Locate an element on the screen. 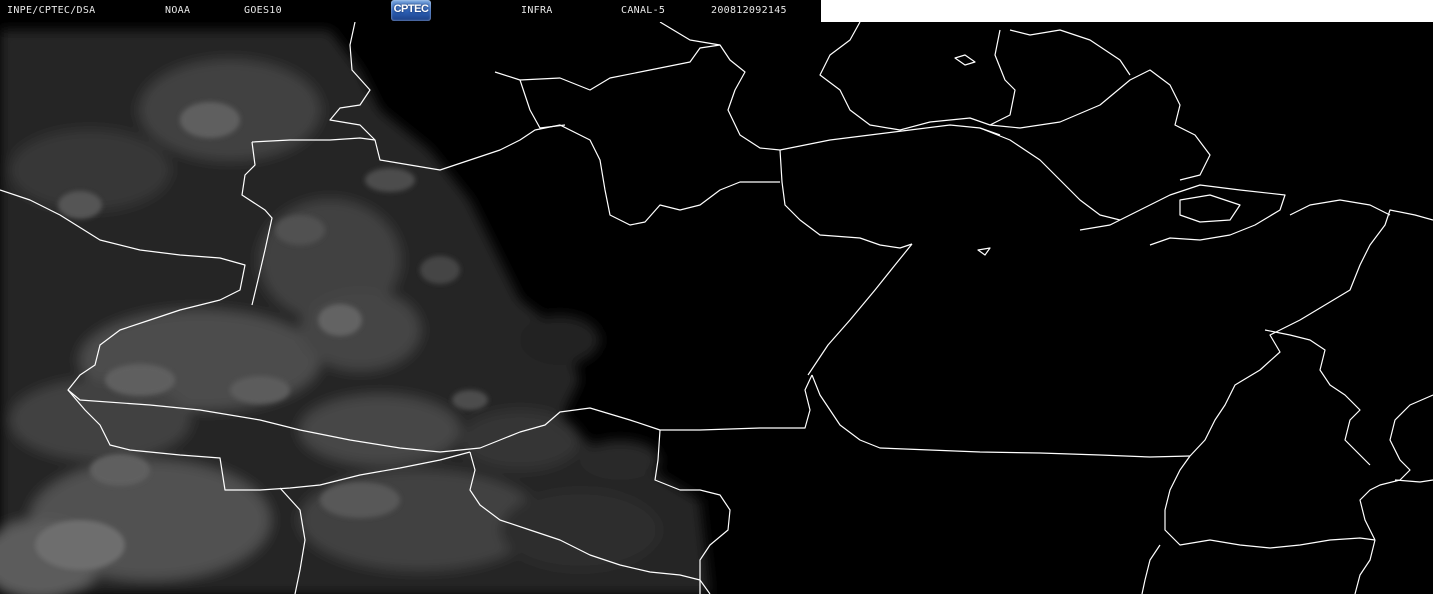 Image resolution: width=1433 pixels, height=594 pixels. agency-label: NOAA is located at coordinates (178, 10).